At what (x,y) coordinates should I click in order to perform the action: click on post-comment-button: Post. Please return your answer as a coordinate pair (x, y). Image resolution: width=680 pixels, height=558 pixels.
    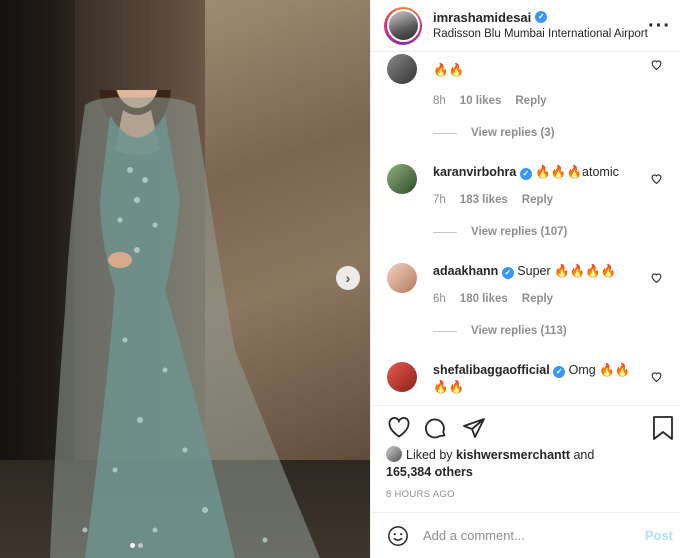
    Looking at the image, I should click on (659, 535).